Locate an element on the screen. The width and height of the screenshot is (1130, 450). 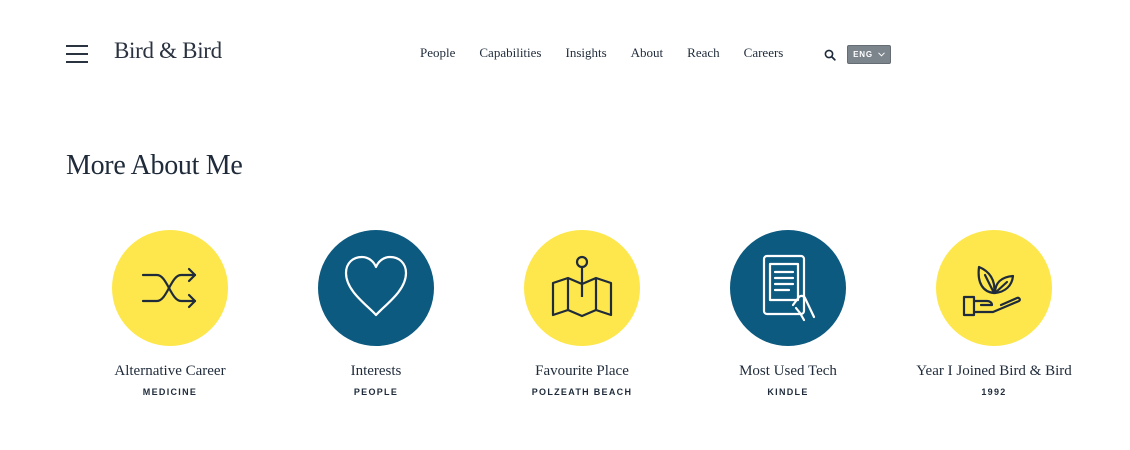
language-selector: ENG is located at coordinates (869, 54).